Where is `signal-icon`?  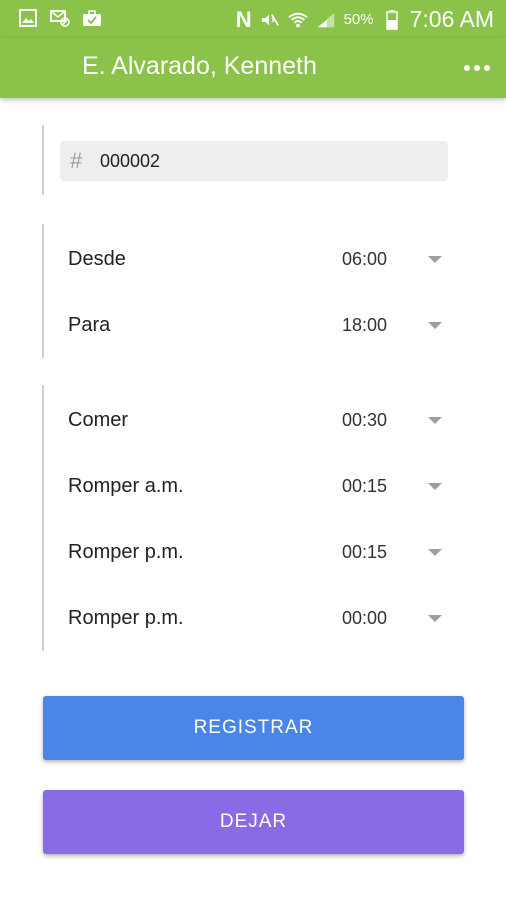
signal-icon is located at coordinates (326, 20).